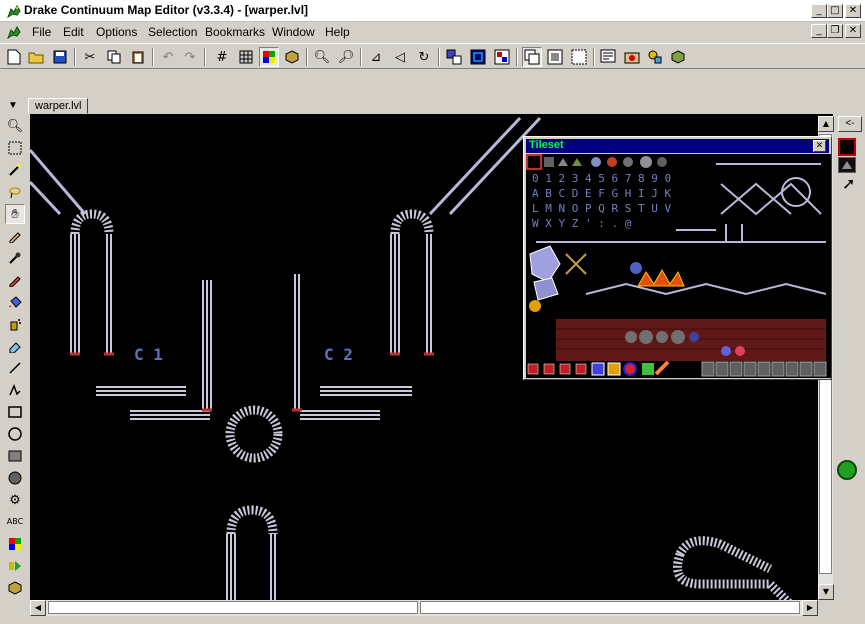 The image size is (865, 624). Describe the element at coordinates (233, 607) in the screenshot. I see `horizontal-scroll-thumb` at that location.